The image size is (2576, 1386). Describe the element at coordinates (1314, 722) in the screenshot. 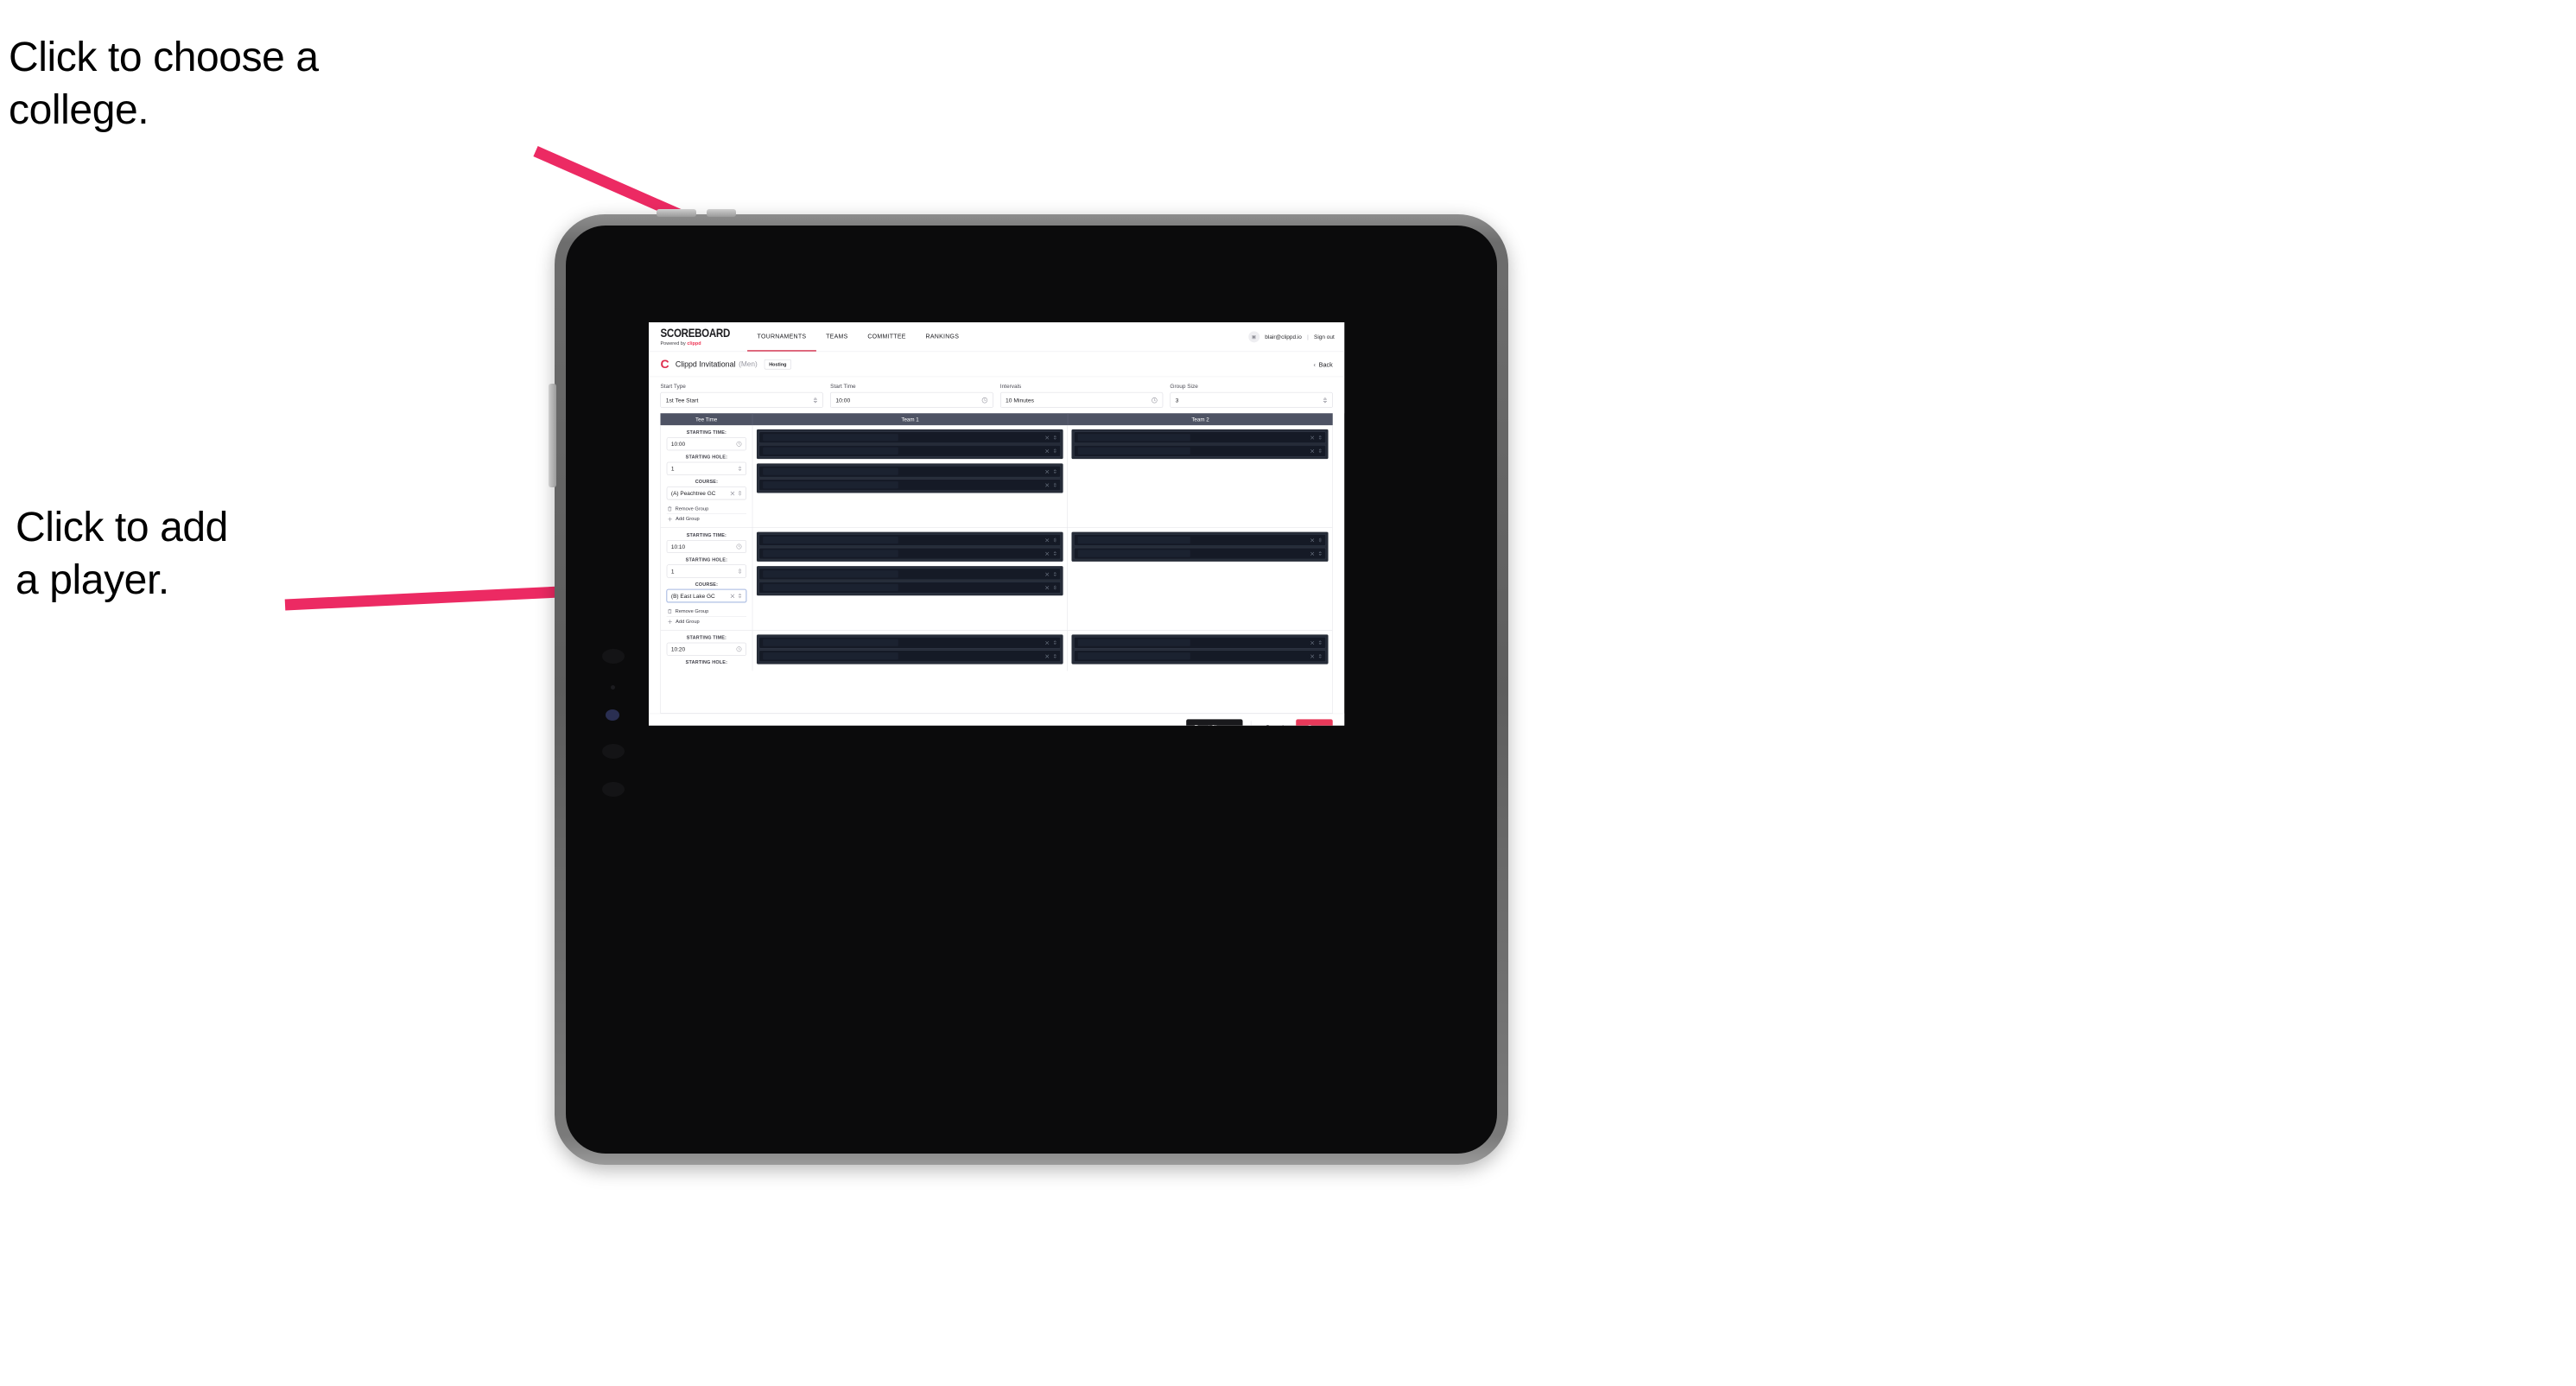

I see `save-button: Save` at that location.